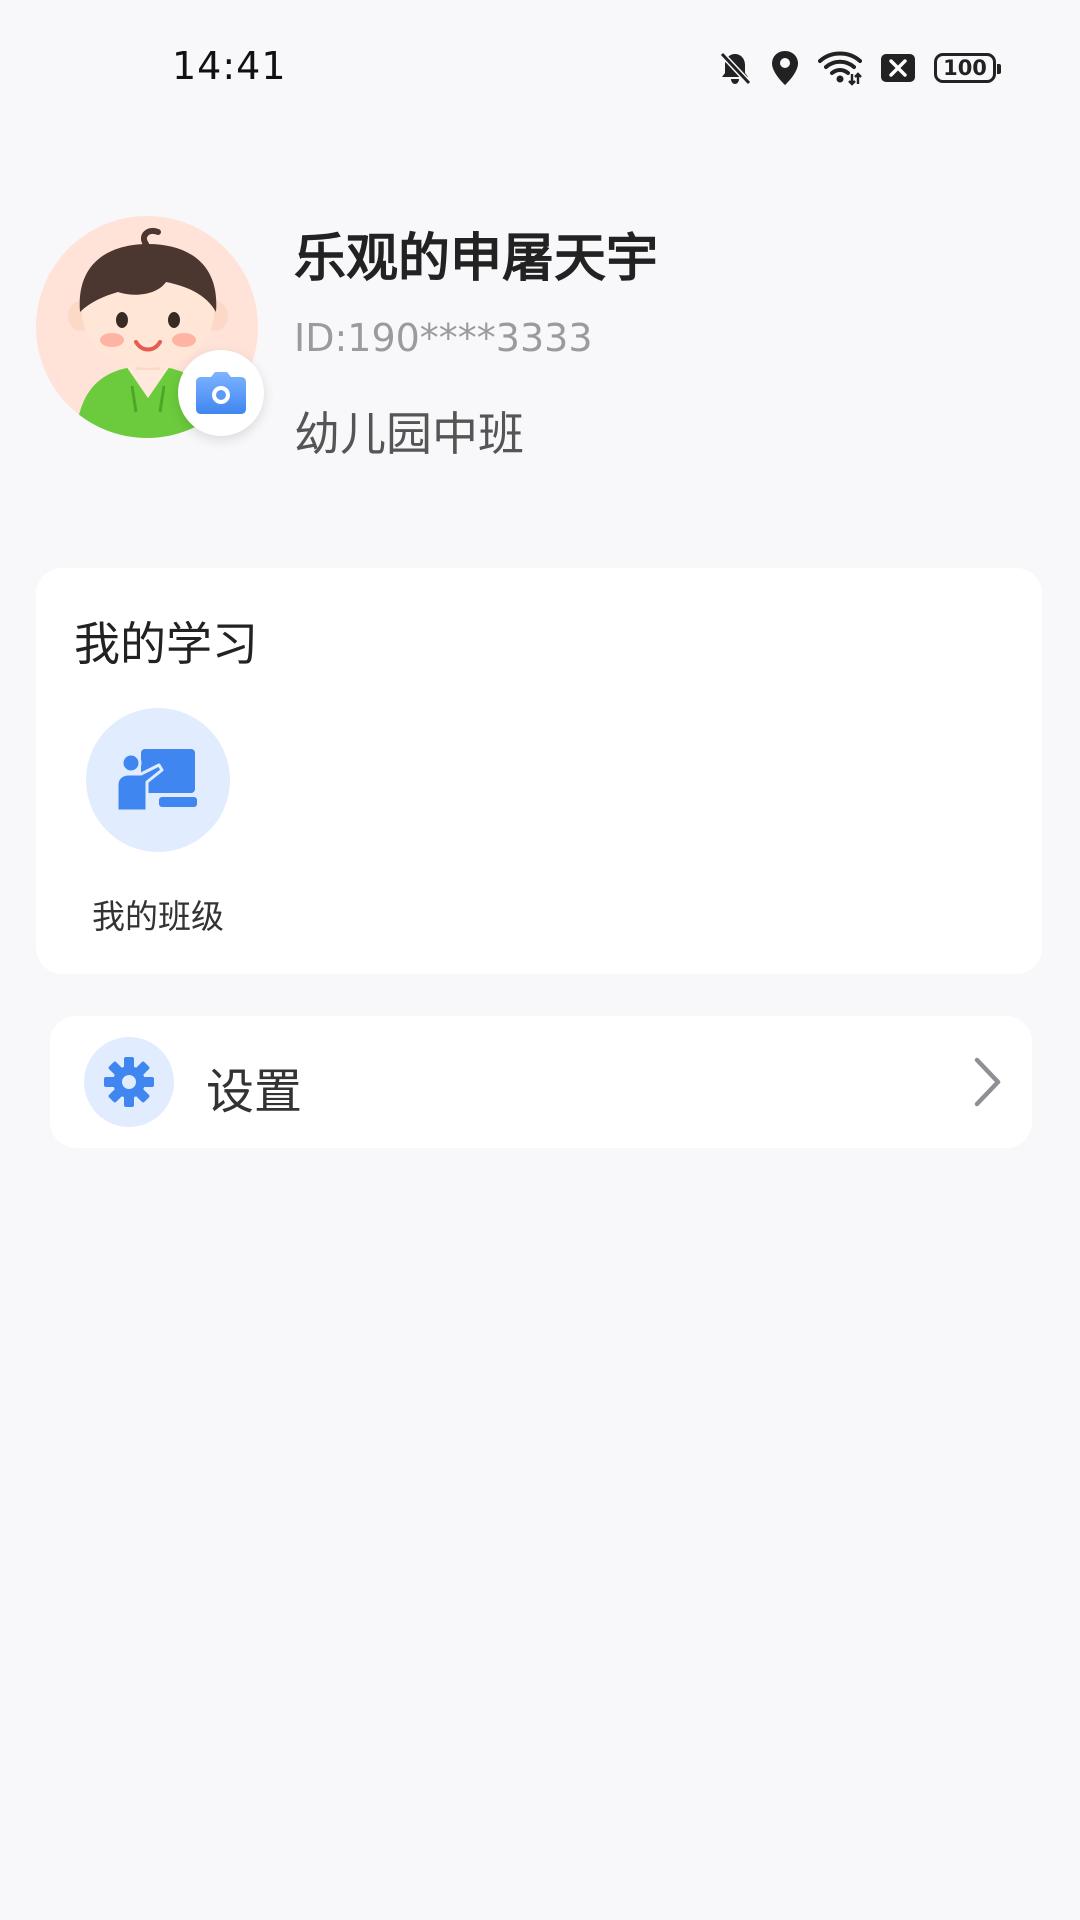 This screenshot has height=1920, width=1080. I want to click on settings-label: 设置, so click(254, 1092).